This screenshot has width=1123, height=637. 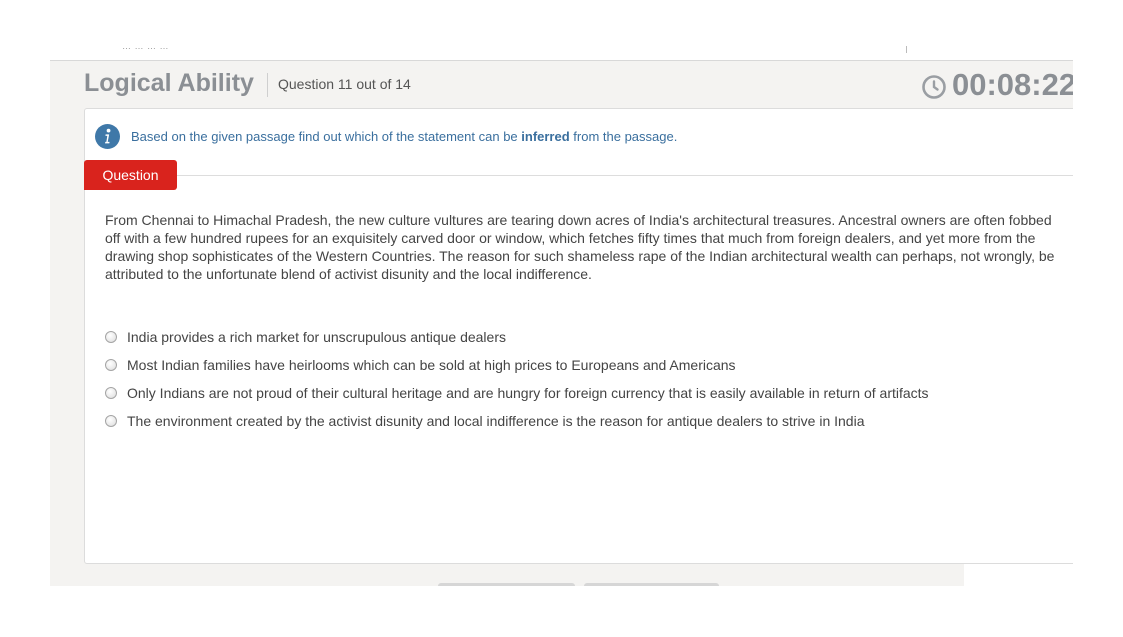 What do you see at coordinates (130, 175) in the screenshot?
I see `question-tab: Question` at bounding box center [130, 175].